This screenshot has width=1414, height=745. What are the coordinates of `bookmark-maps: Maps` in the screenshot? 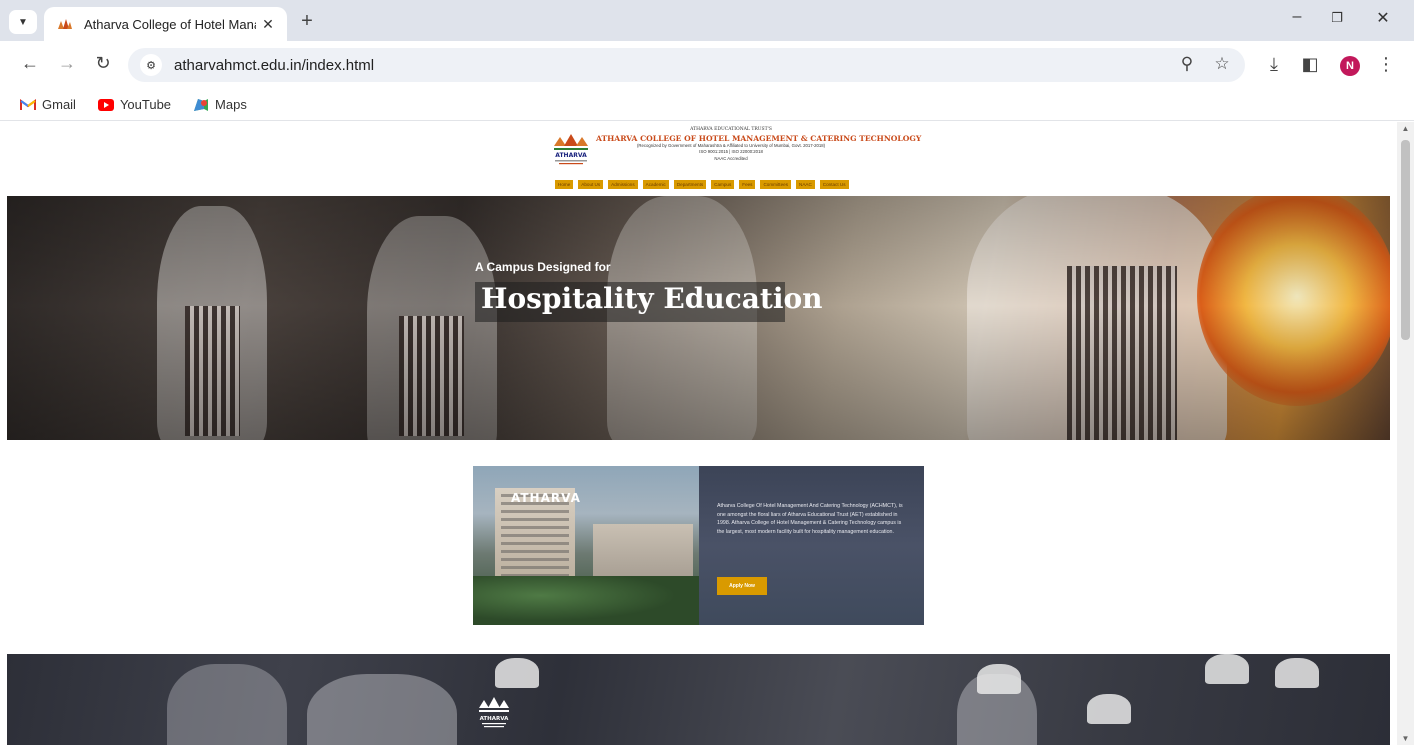 It's located at (220, 104).